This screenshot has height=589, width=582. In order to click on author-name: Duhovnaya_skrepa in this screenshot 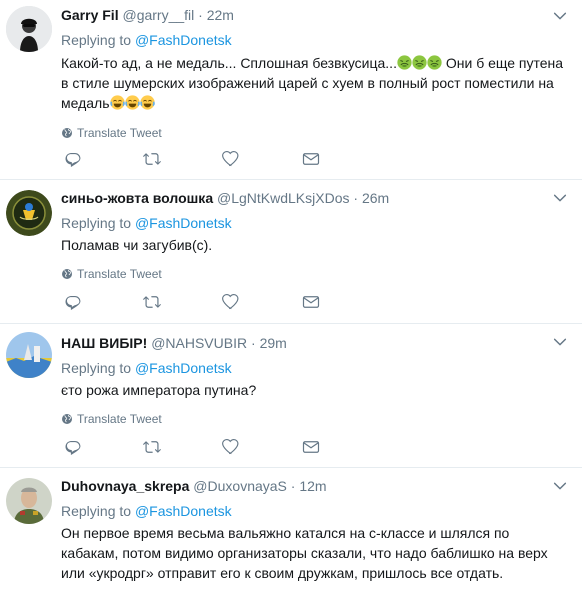, I will do `click(125, 486)`.